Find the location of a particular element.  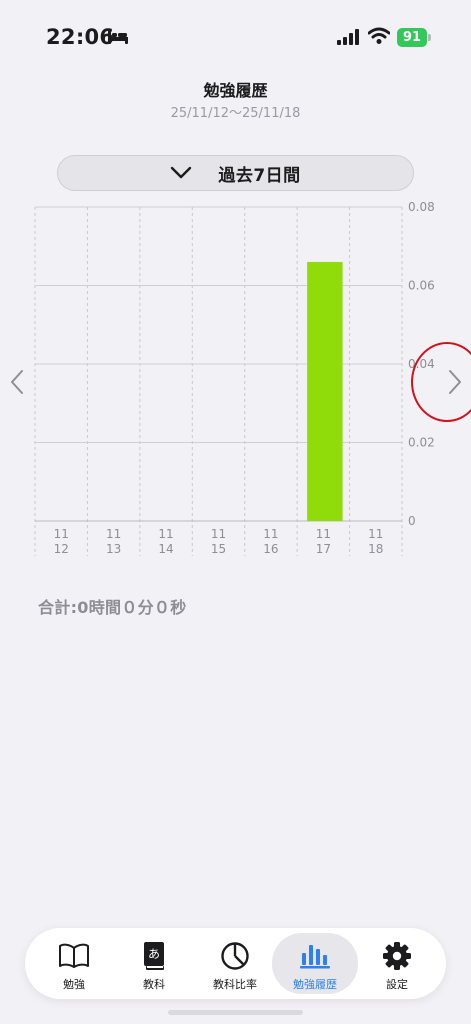

battery-tip is located at coordinates (429, 37).